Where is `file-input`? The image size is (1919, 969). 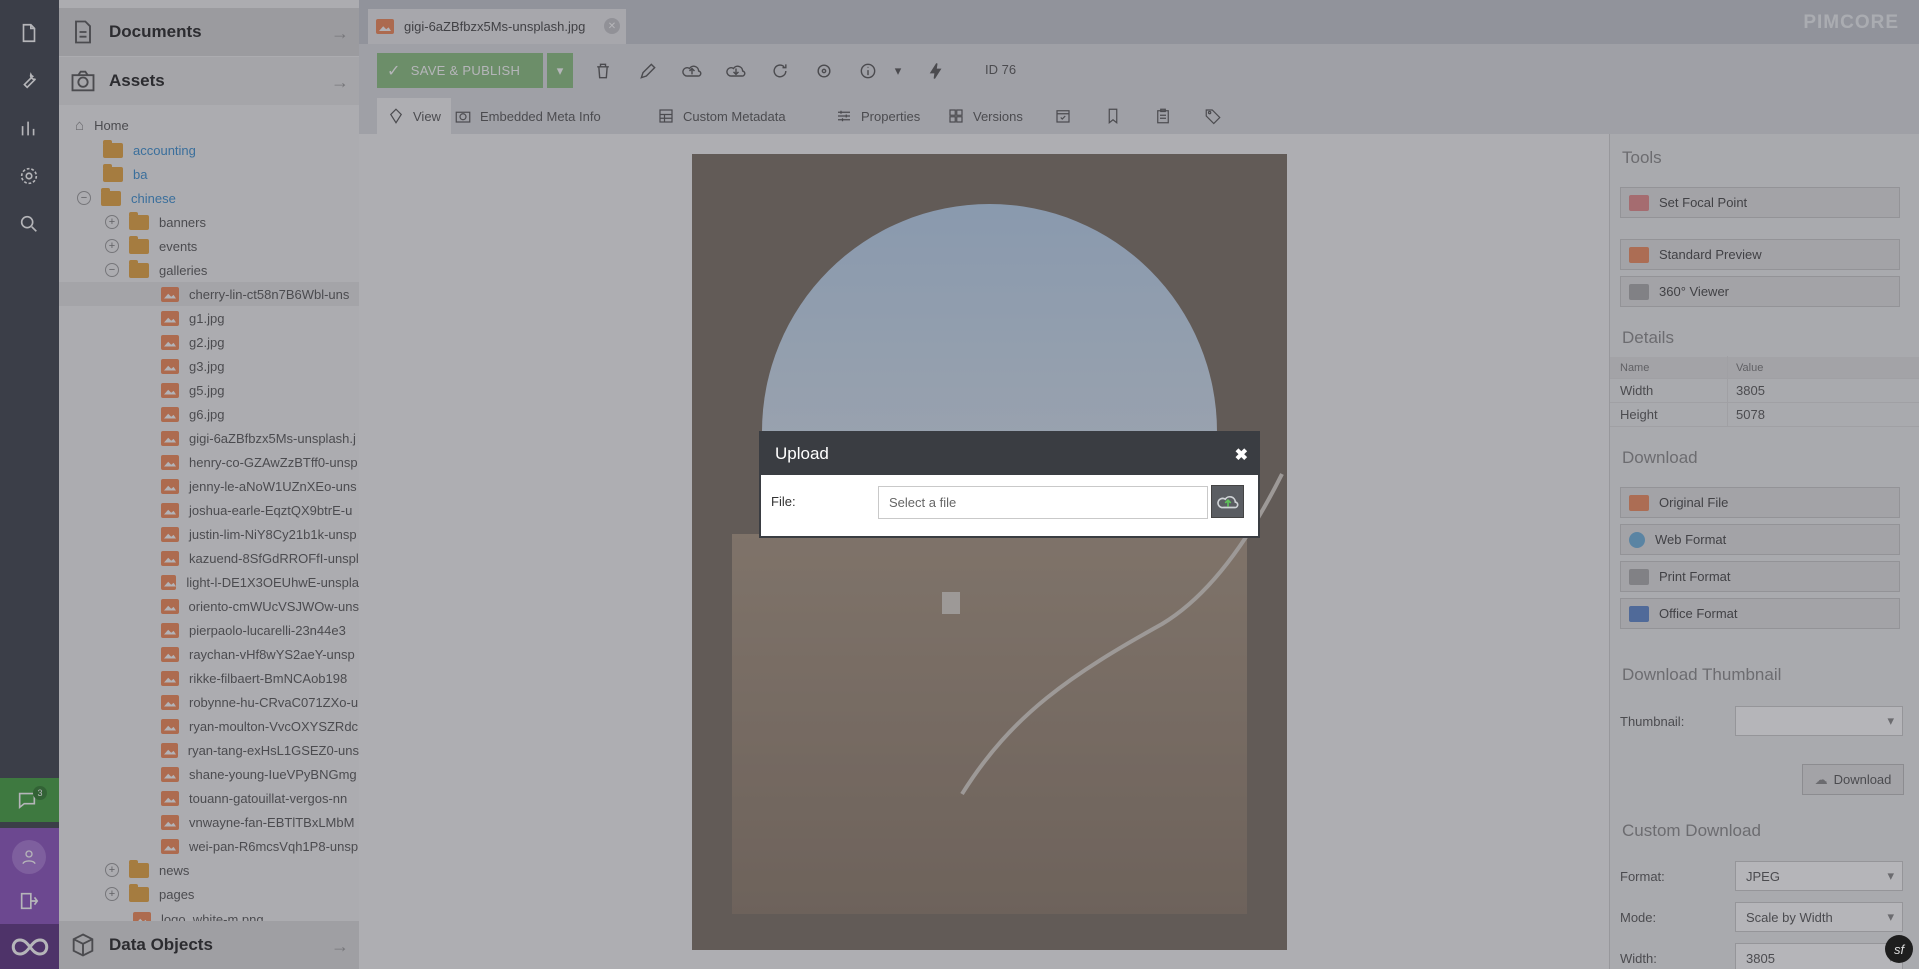 file-input is located at coordinates (1043, 502).